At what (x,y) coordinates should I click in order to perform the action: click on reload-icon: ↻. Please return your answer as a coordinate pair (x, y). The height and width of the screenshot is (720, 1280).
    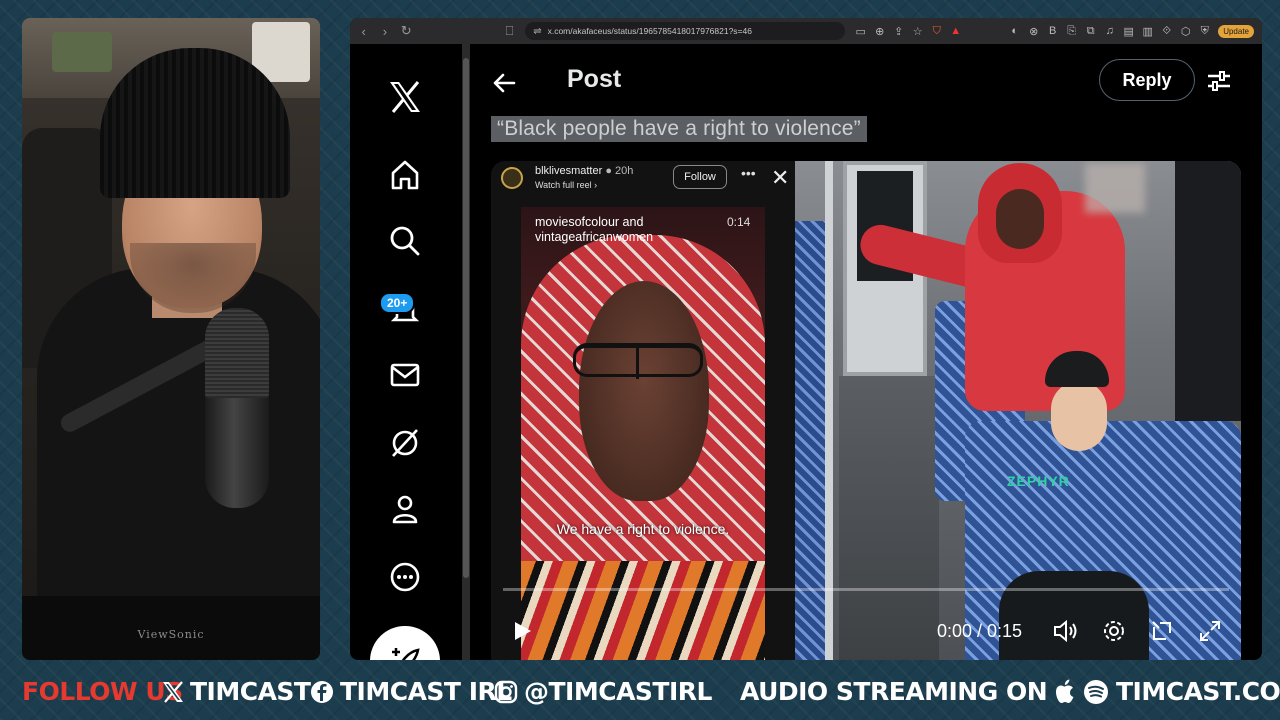
    Looking at the image, I should click on (406, 31).